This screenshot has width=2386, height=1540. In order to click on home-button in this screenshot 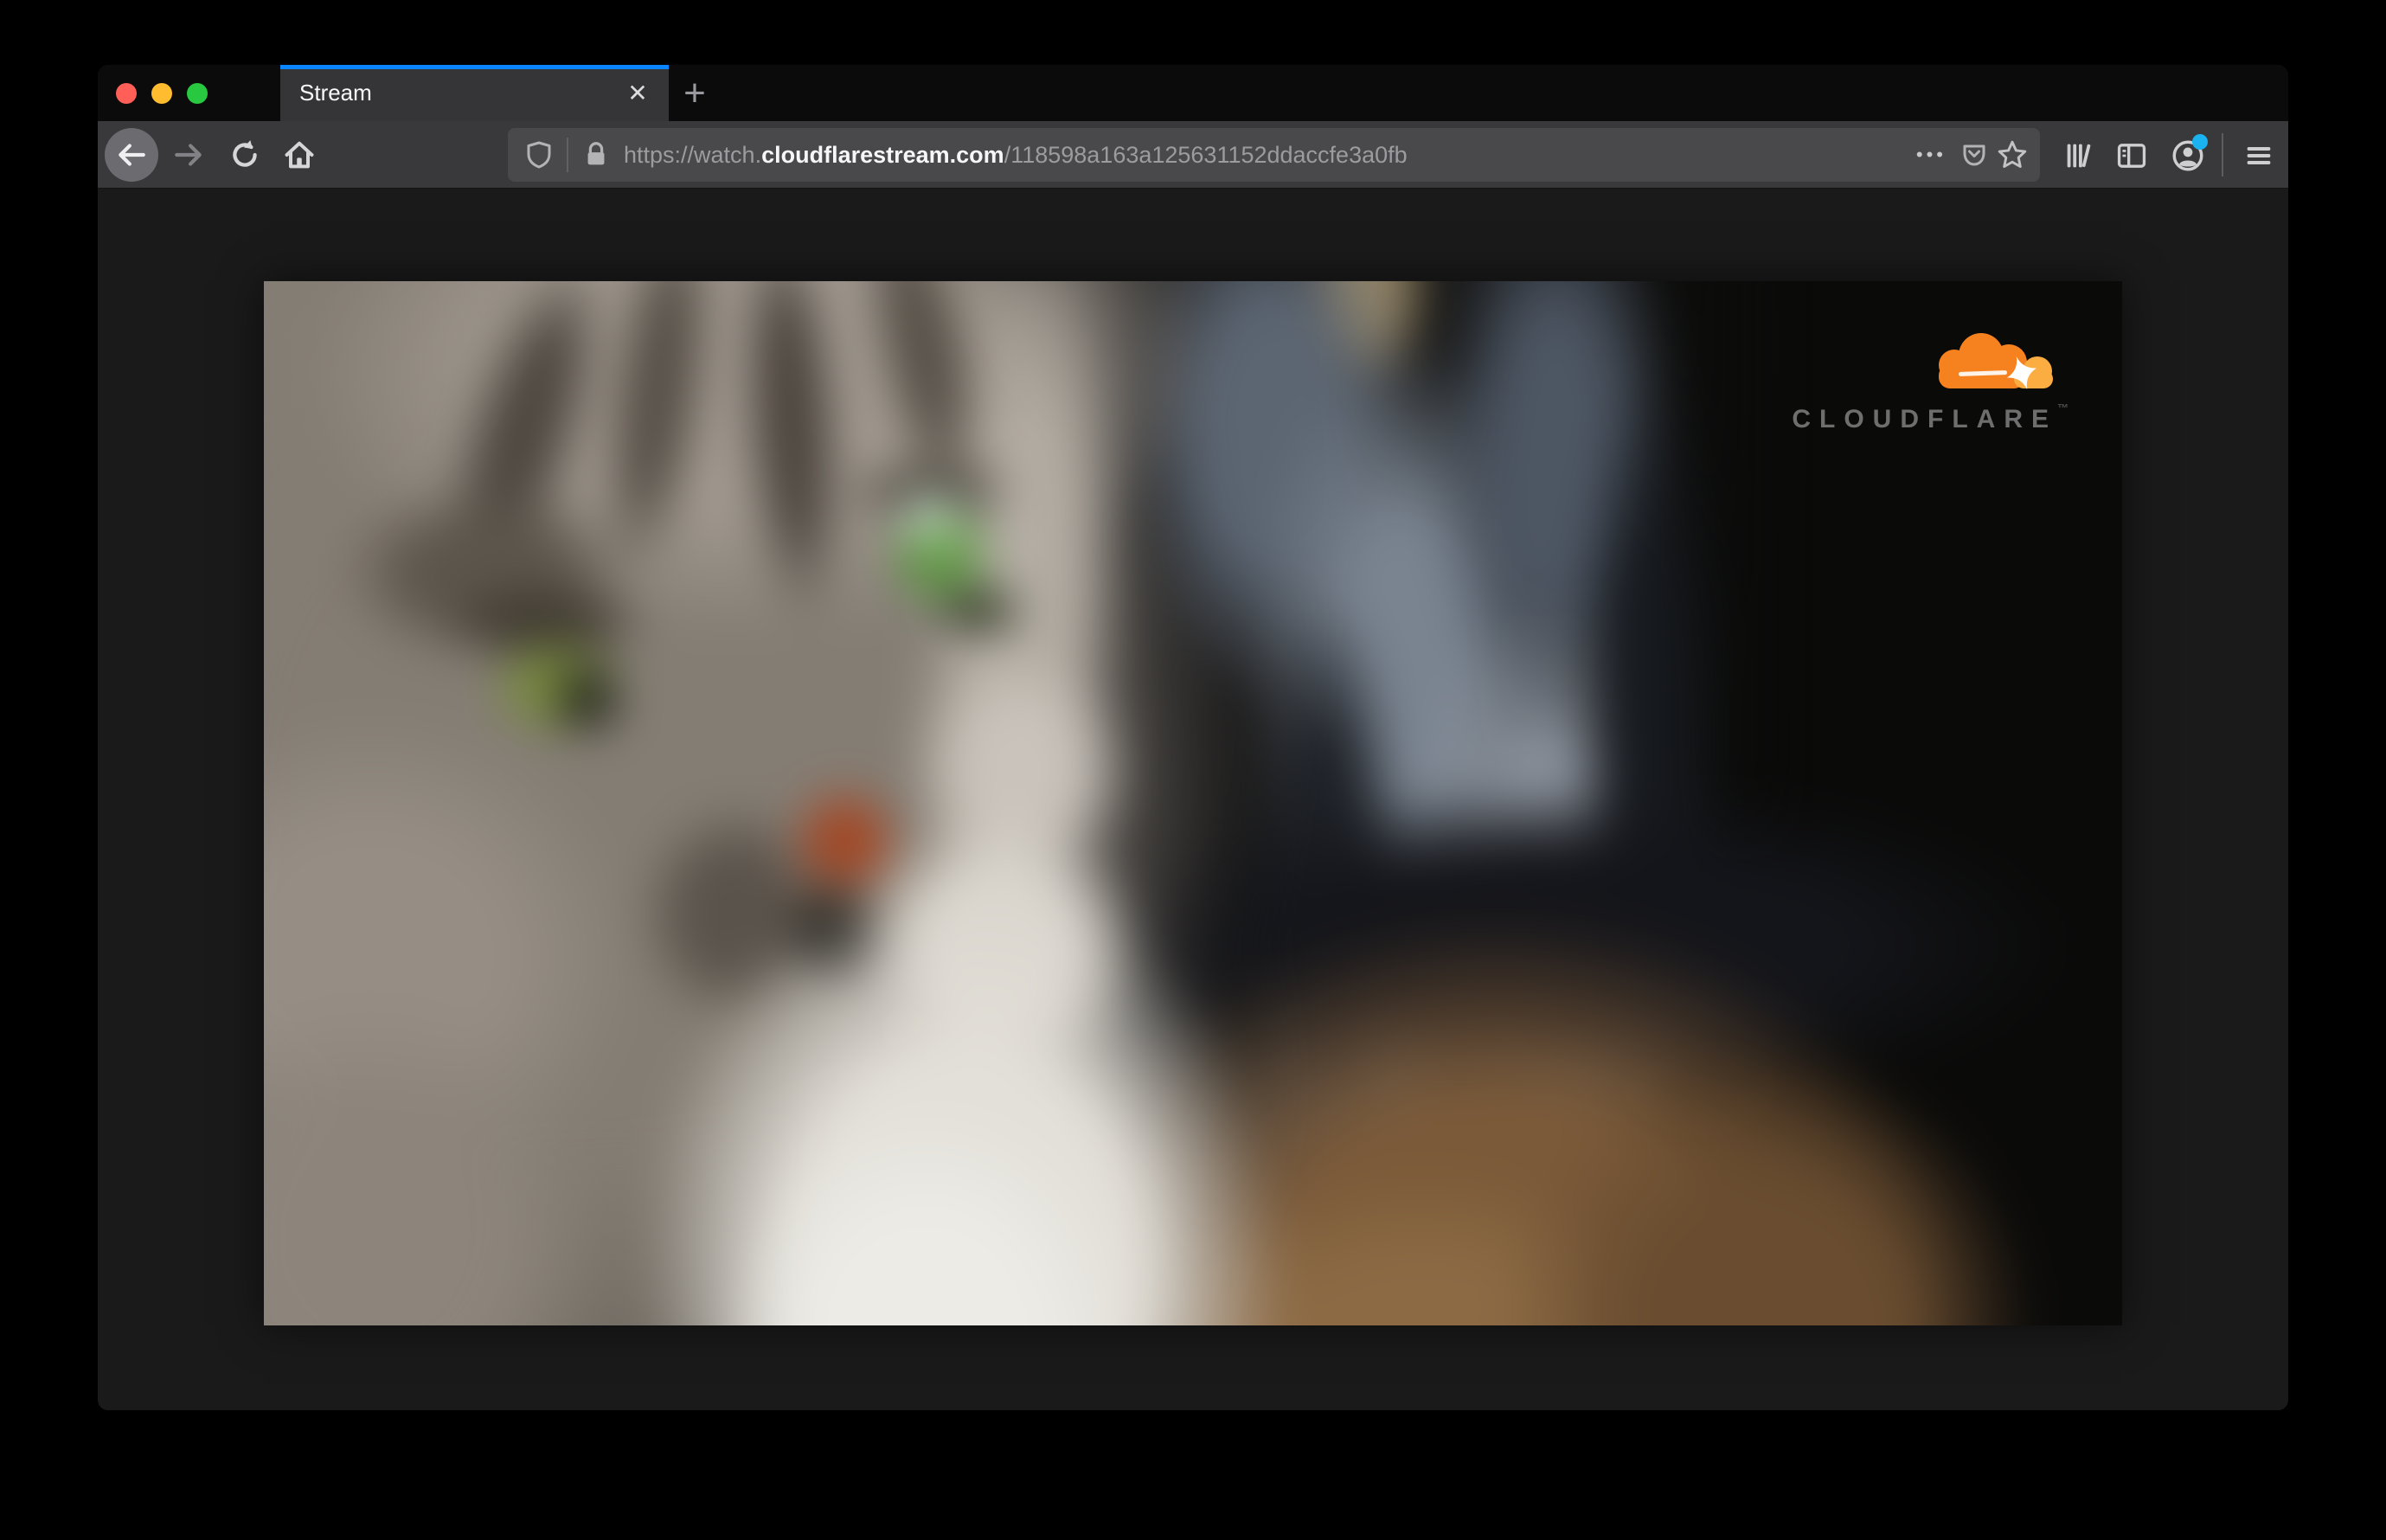, I will do `click(299, 155)`.